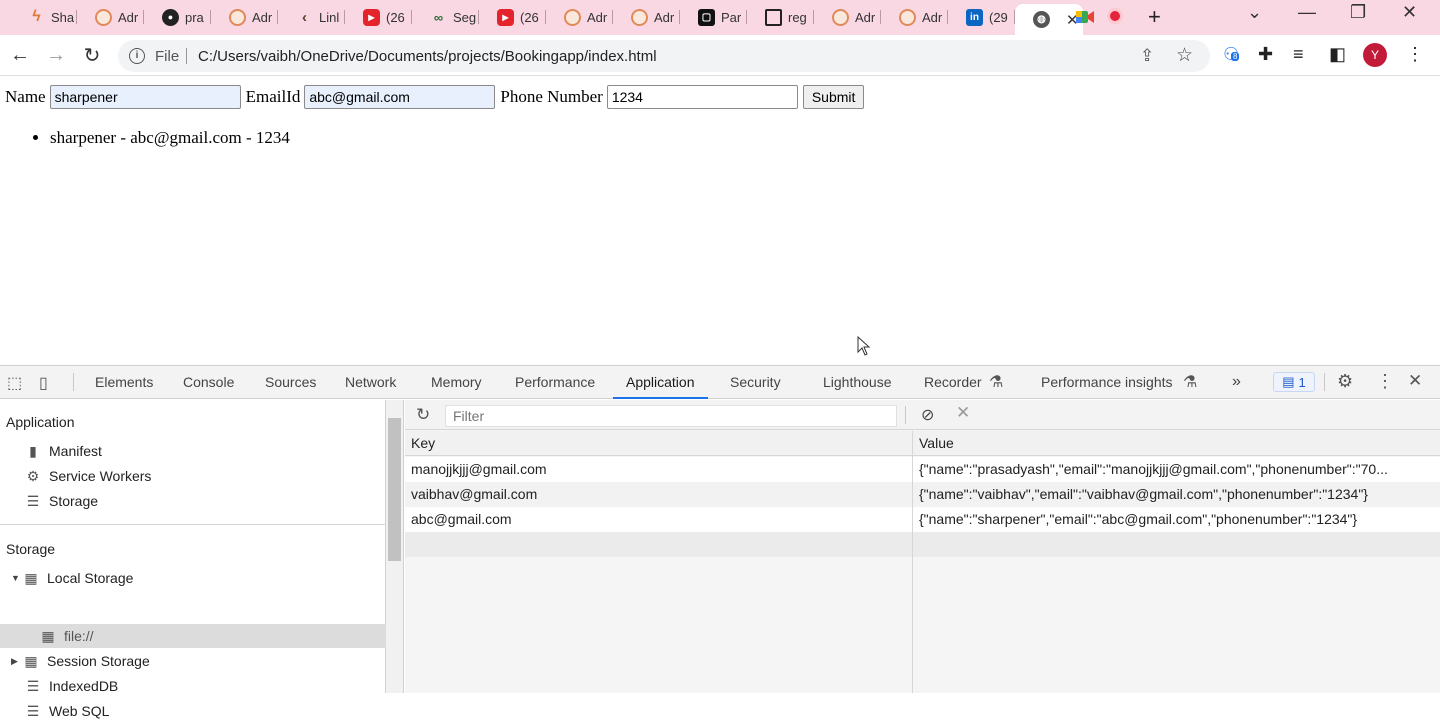 The width and height of the screenshot is (1440, 723). Describe the element at coordinates (72, 578) in the screenshot. I see `sidebar-item-local-storage: ▼ ▦ Local Storage` at that location.